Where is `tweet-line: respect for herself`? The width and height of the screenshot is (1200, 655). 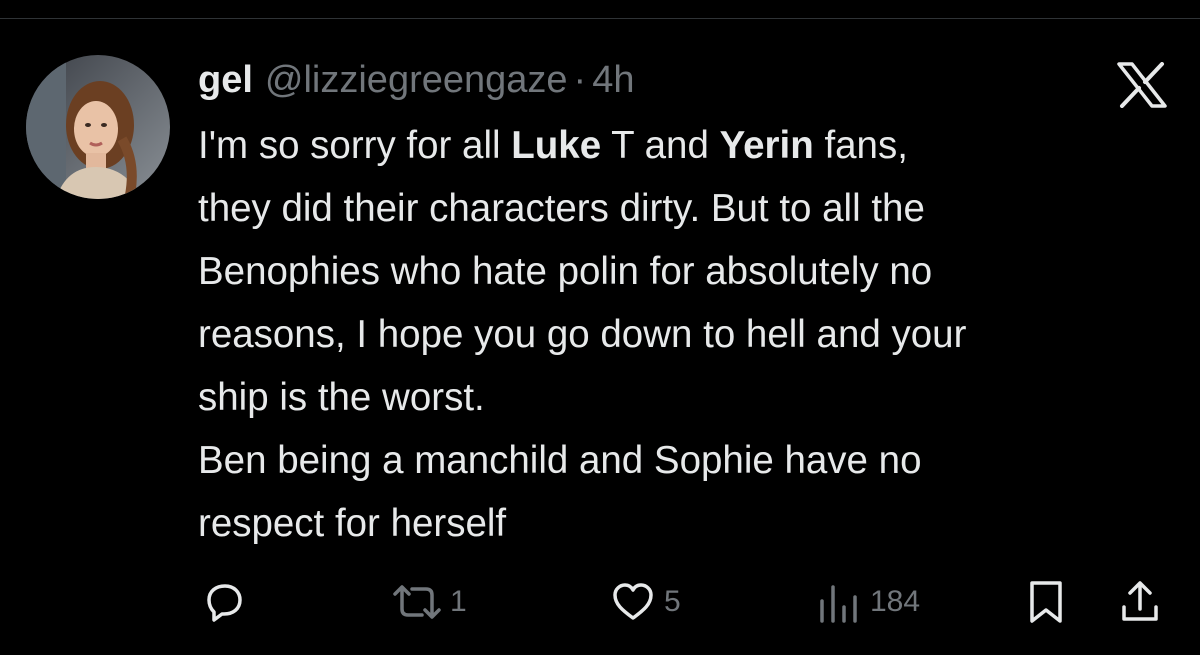 tweet-line: respect for herself is located at coordinates (693, 523).